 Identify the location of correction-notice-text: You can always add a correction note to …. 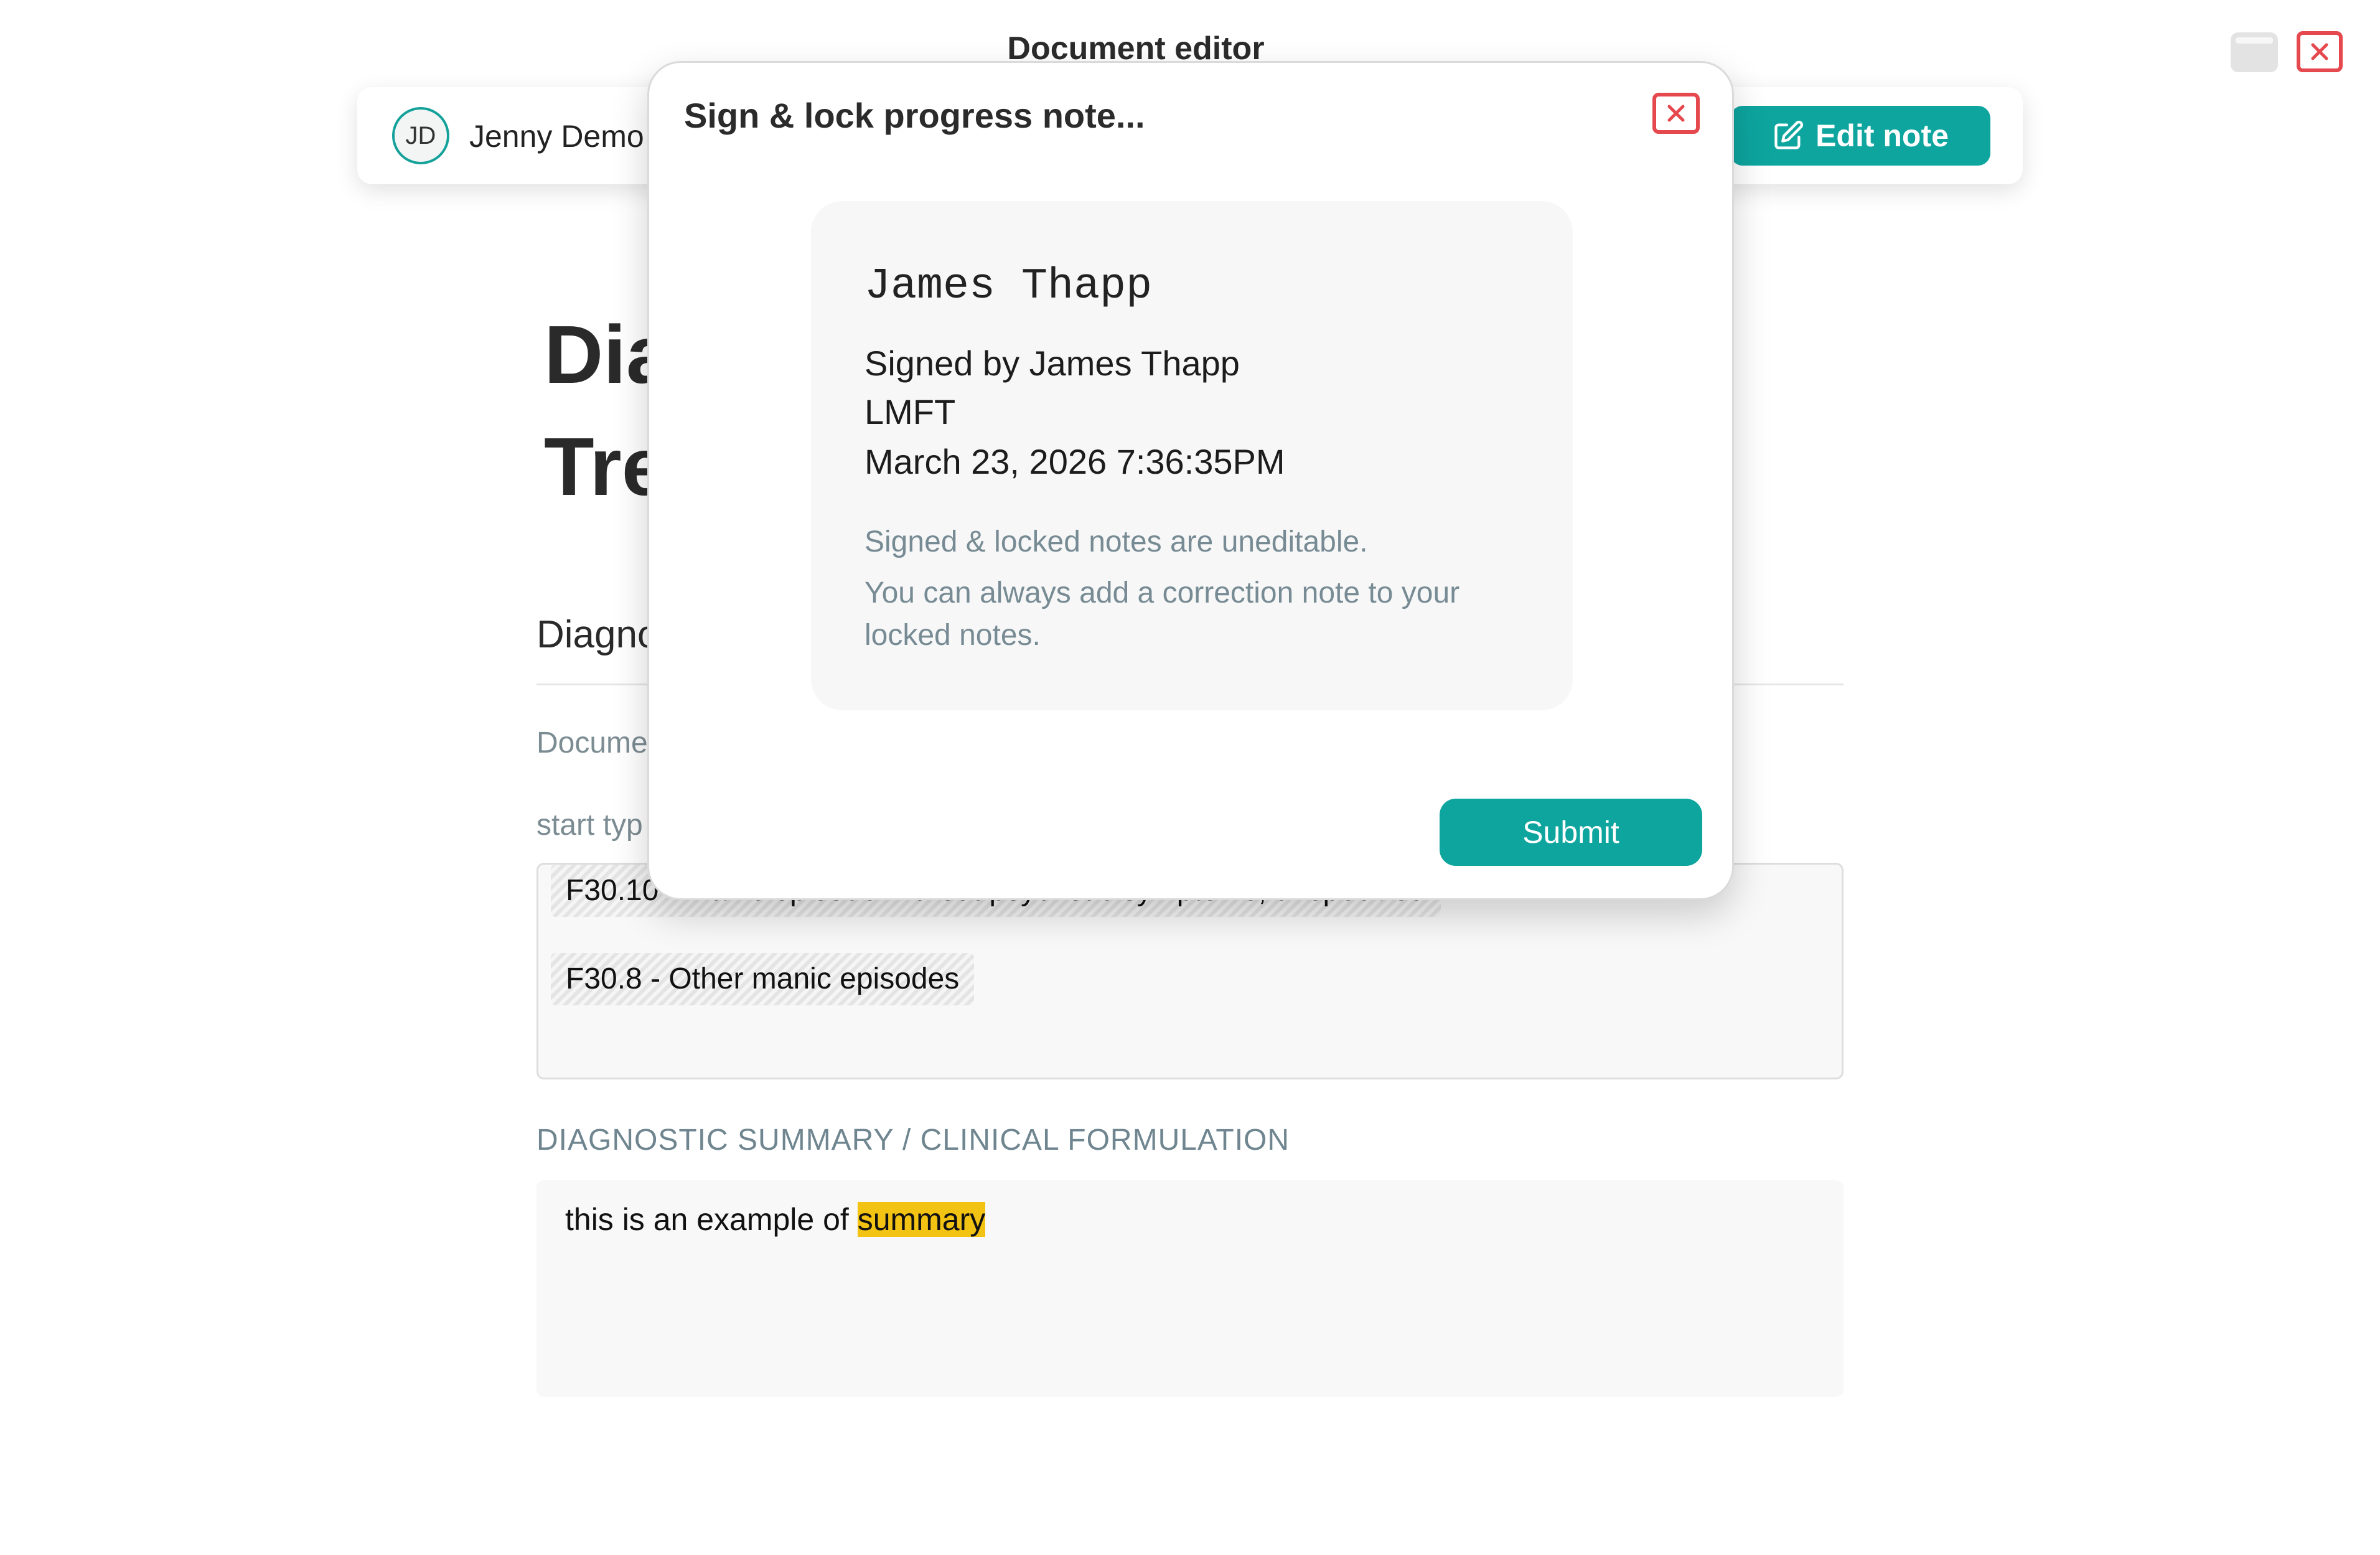
(1162, 614).